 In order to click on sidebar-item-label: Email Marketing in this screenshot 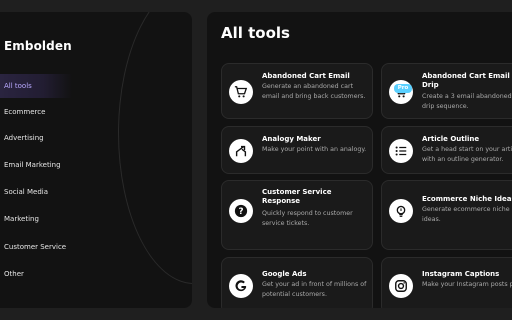, I will do `click(32, 165)`.